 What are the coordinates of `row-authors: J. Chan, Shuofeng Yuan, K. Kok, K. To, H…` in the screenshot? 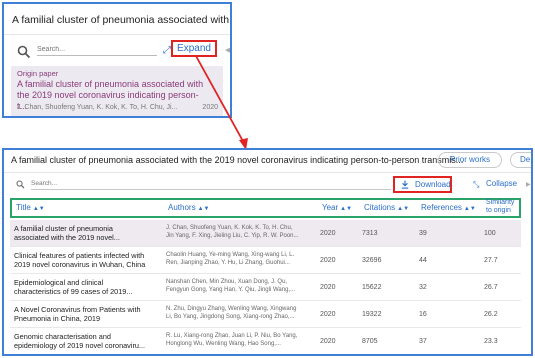 It's located at (232, 232).